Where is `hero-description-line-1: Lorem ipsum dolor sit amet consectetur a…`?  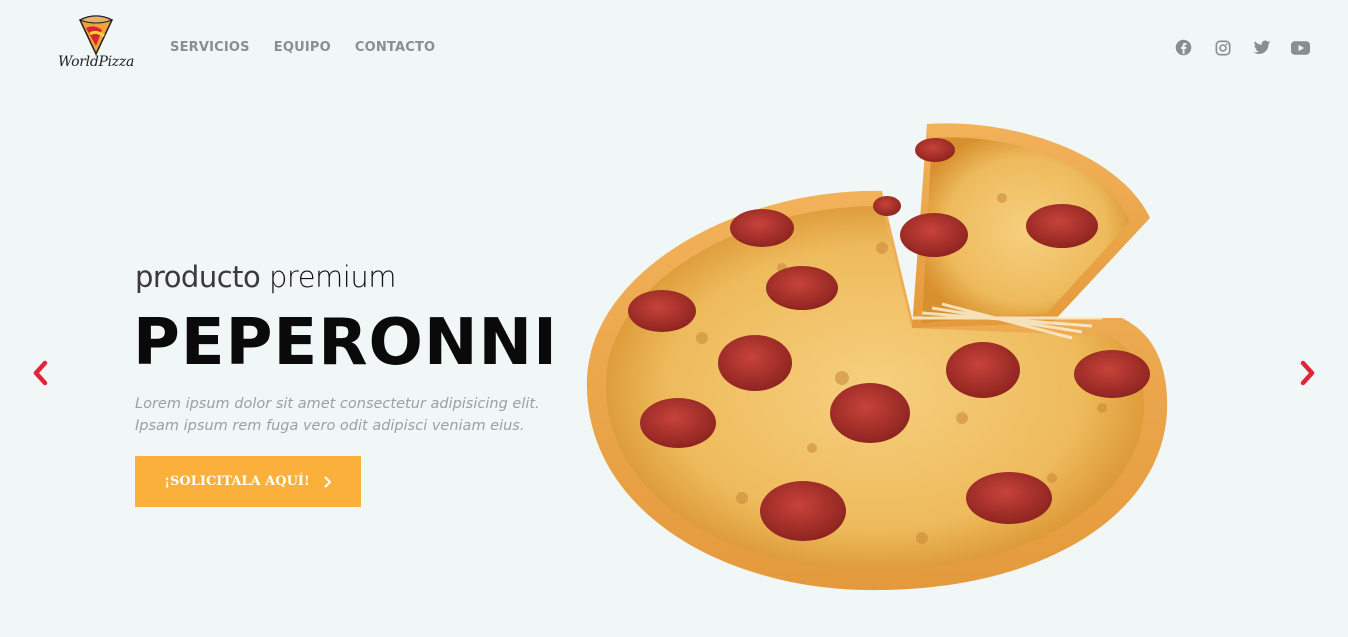
hero-description-line-1: Lorem ipsum dolor sit amet consectetur a… is located at coordinates (337, 404).